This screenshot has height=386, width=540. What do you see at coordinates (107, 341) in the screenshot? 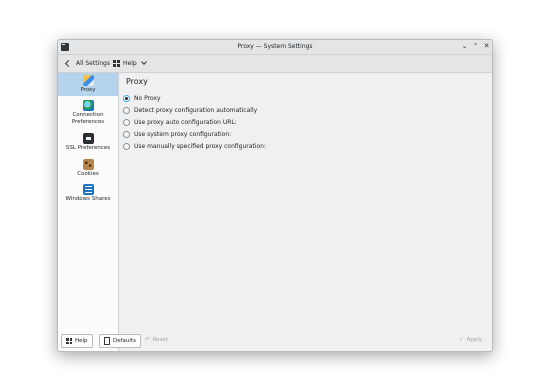
I see `document-icon` at bounding box center [107, 341].